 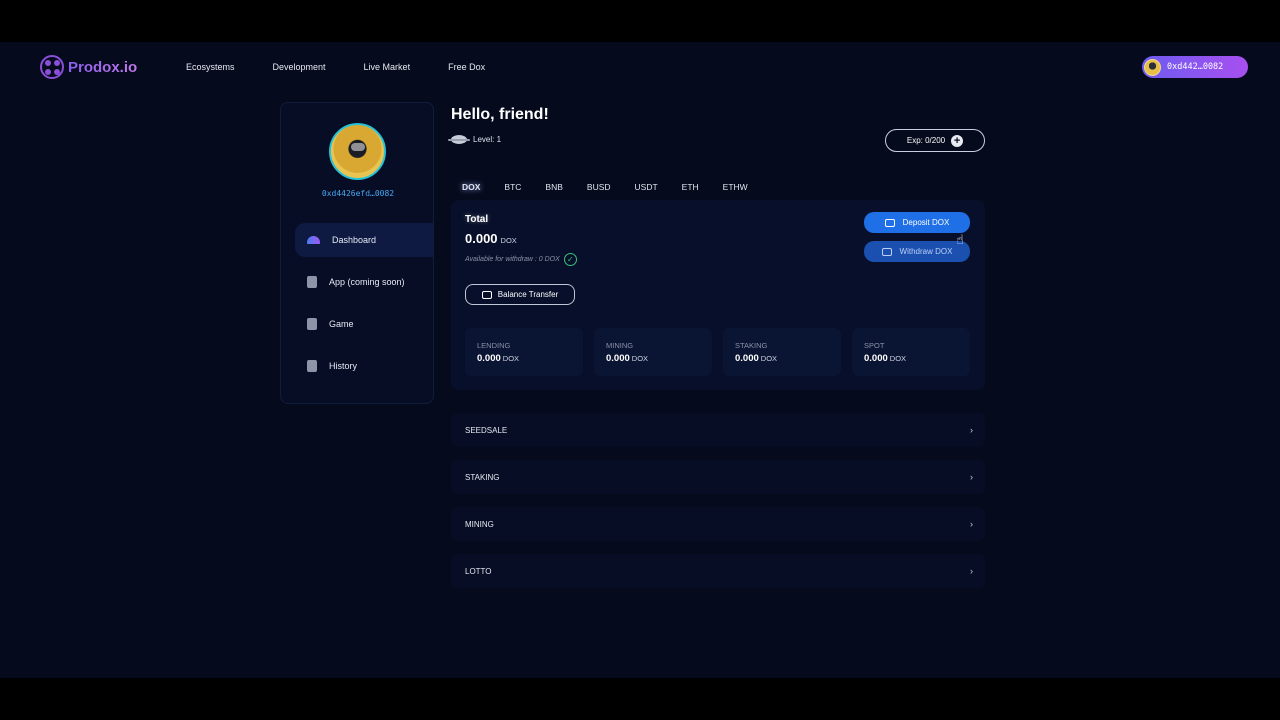 What do you see at coordinates (471, 187) in the screenshot?
I see `tab-dox: DOX` at bounding box center [471, 187].